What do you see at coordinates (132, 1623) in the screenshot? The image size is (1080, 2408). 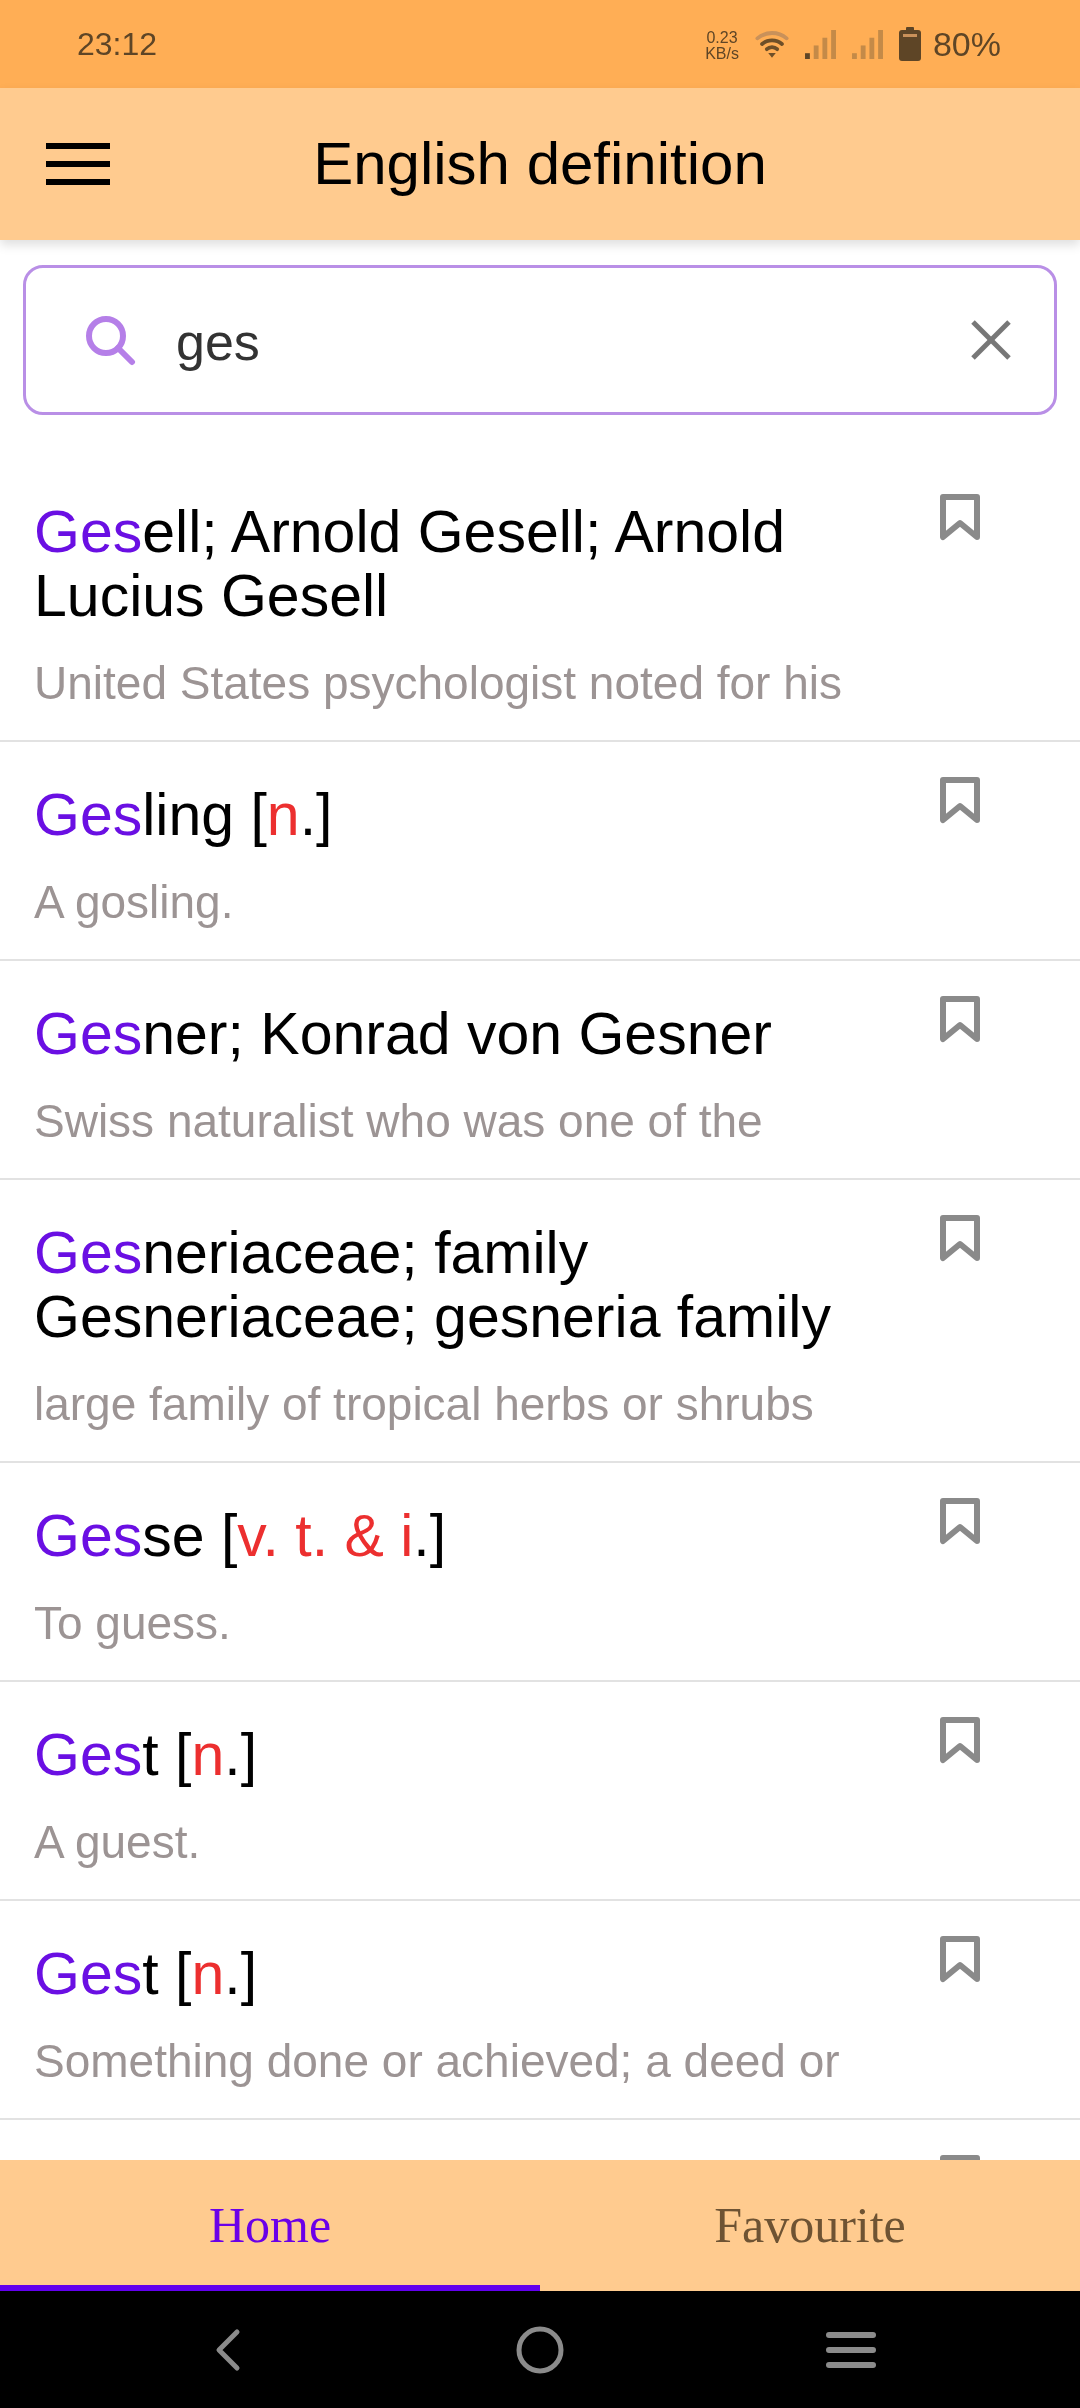 I see `entry-definition: To guess.` at bounding box center [132, 1623].